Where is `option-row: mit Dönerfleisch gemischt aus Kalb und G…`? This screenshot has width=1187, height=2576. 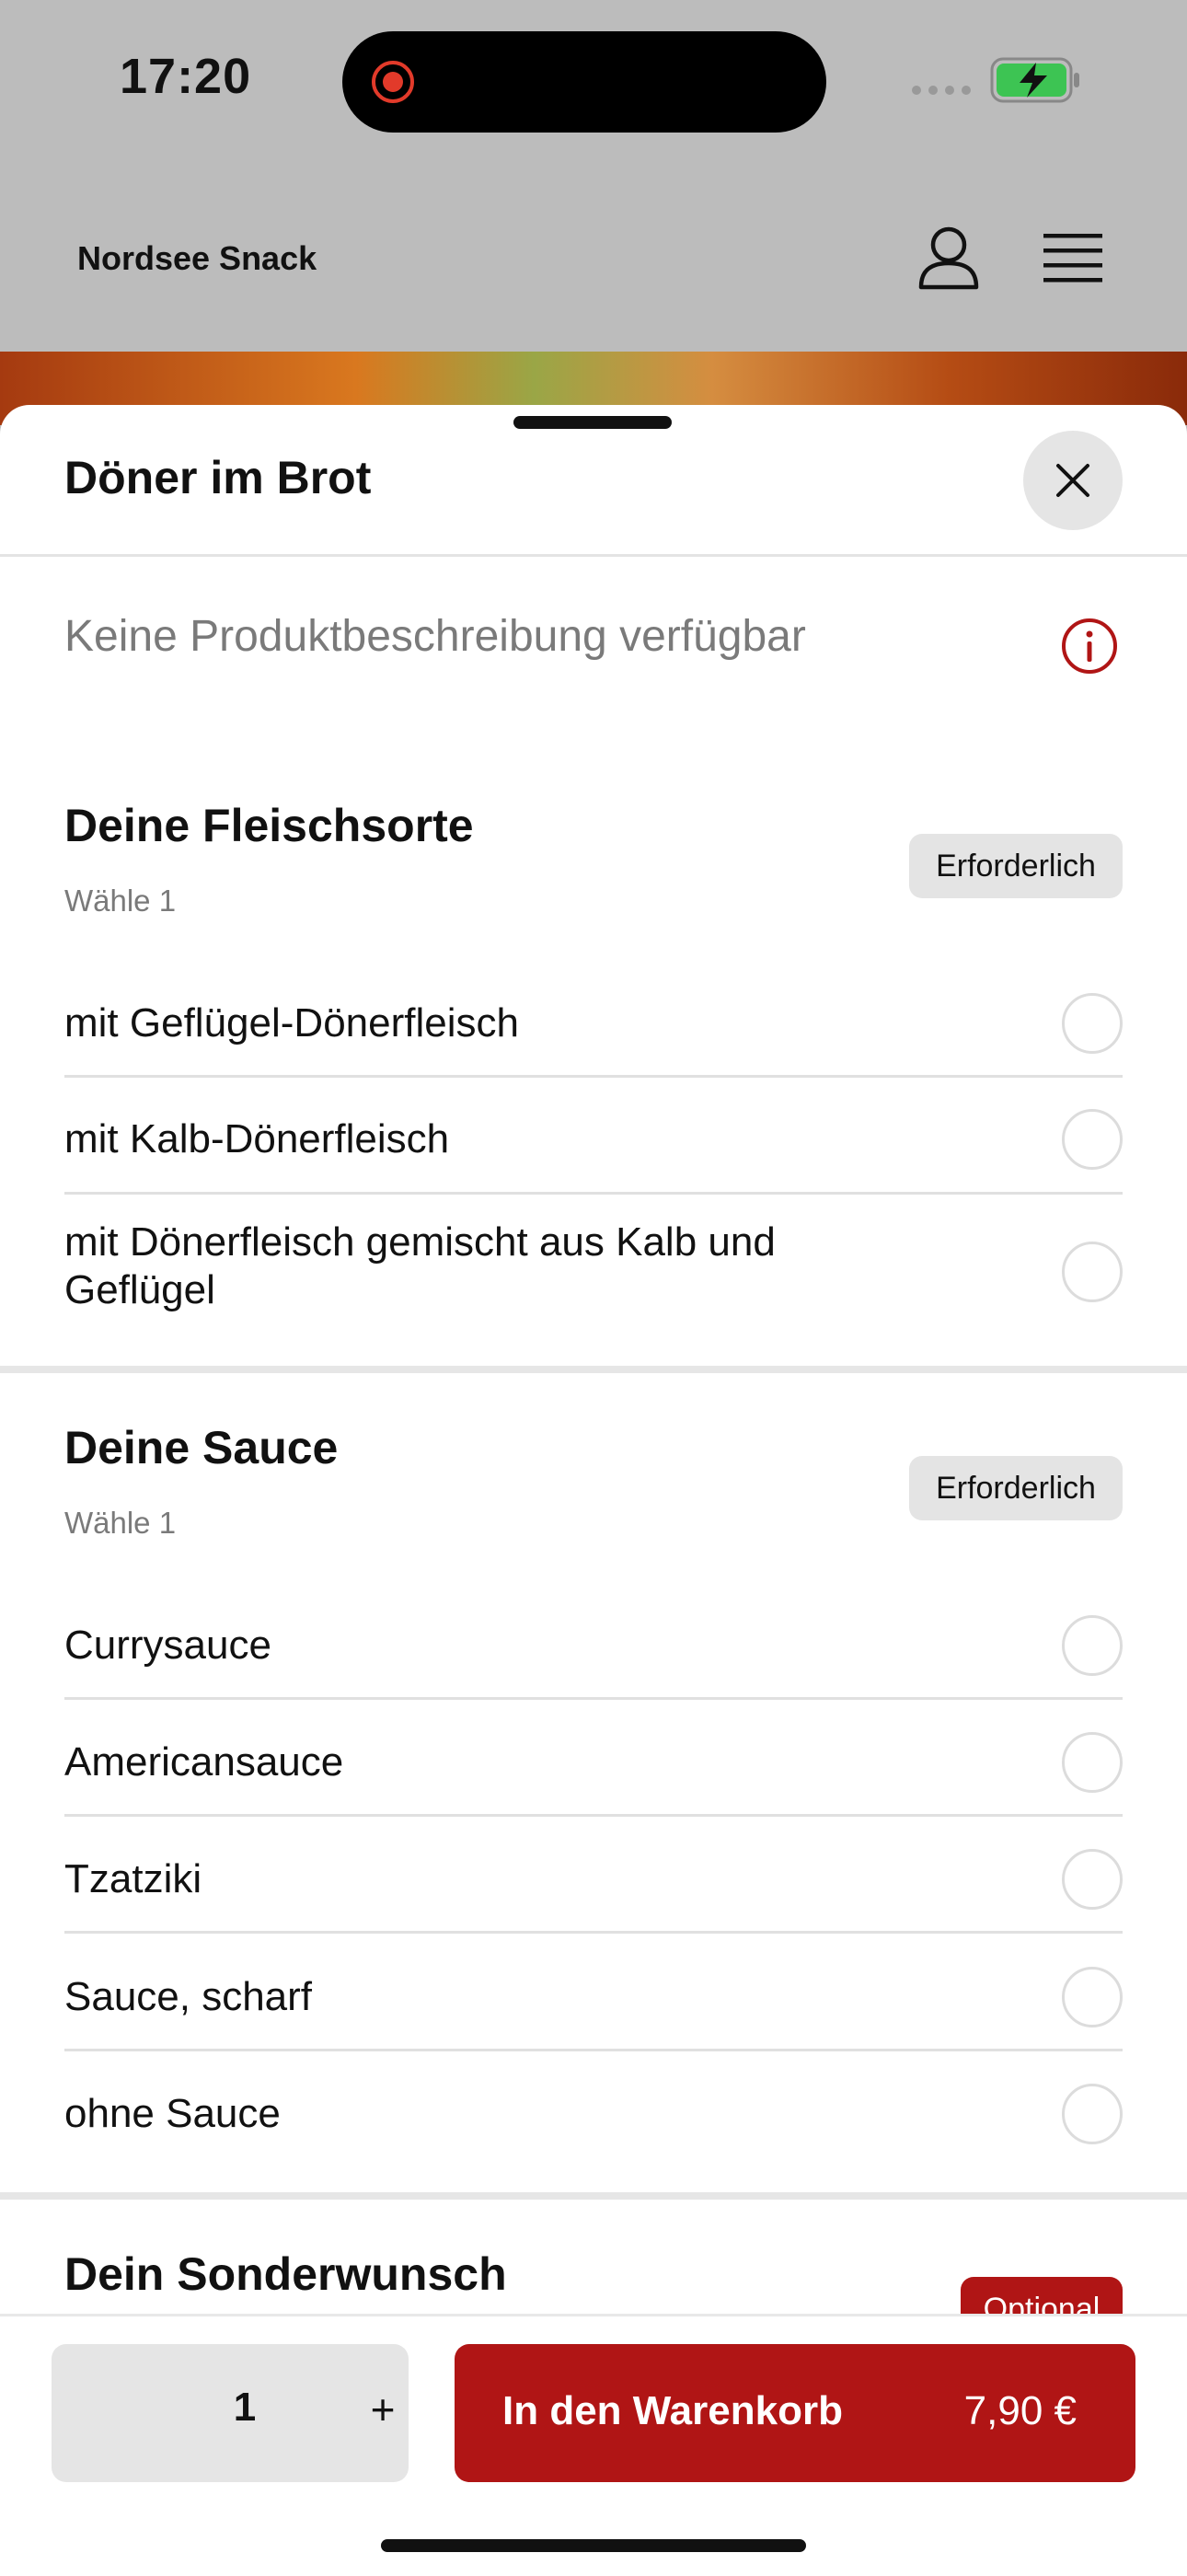 option-row: mit Dönerfleisch gemischt aus Kalb und G… is located at coordinates (593, 1283).